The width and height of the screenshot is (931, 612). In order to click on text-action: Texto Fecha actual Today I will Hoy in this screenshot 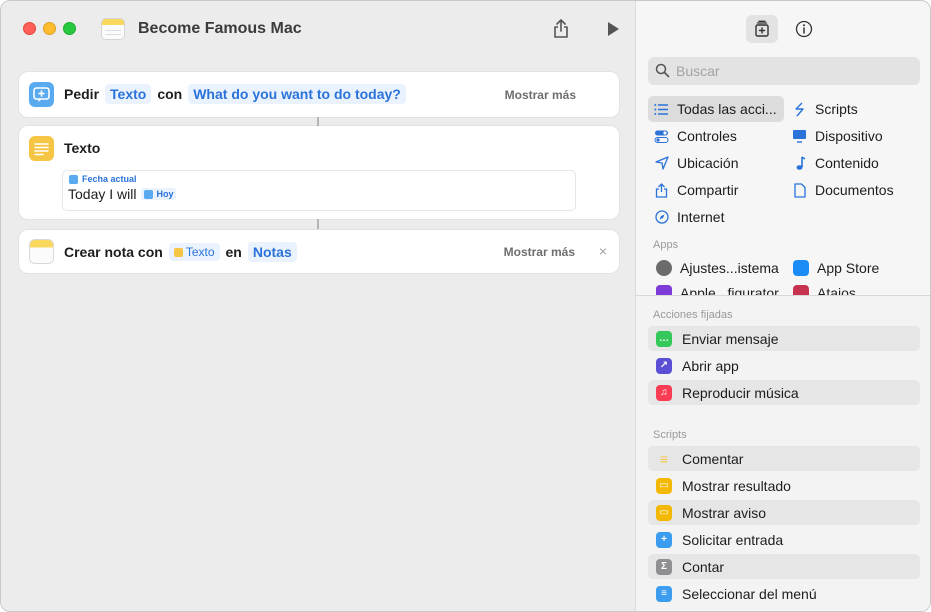, I will do `click(319, 172)`.